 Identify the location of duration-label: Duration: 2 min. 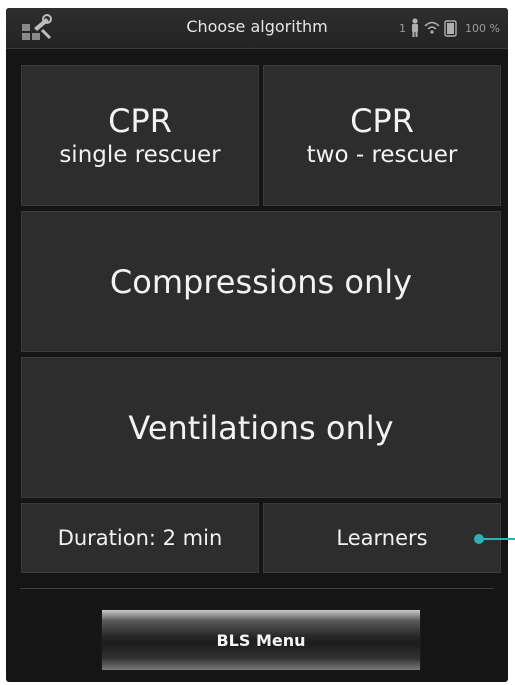
(140, 538).